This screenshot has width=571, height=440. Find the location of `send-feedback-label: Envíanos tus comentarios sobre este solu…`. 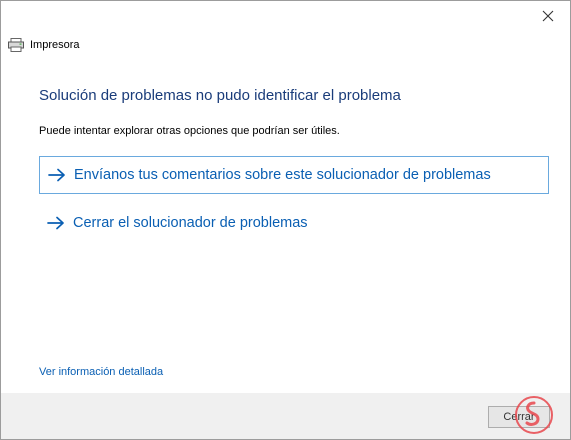

send-feedback-label: Envíanos tus comentarios sobre este solu… is located at coordinates (282, 175).